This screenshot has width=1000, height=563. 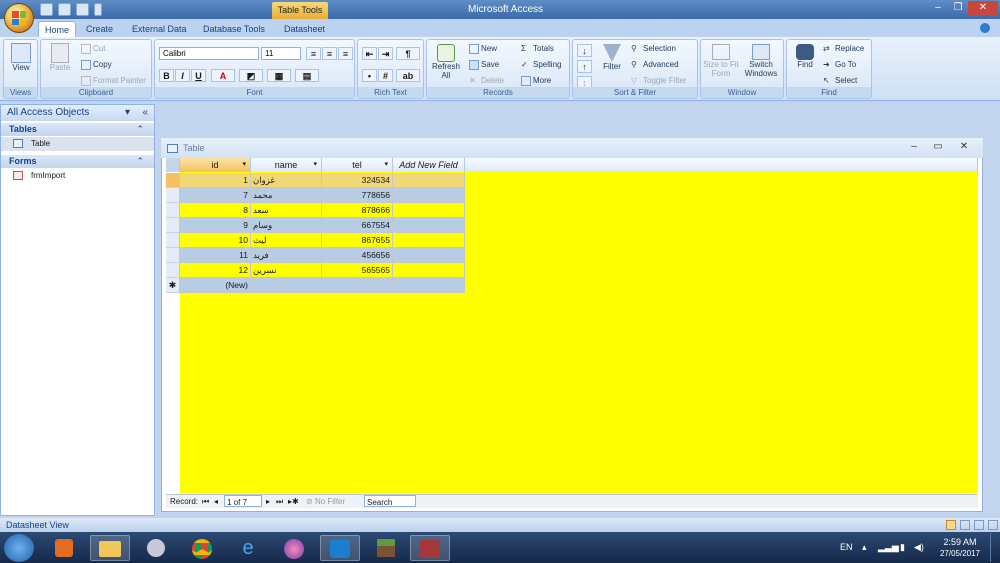 I want to click on nav-item-frmimport: frmImport, so click(x=77, y=176).